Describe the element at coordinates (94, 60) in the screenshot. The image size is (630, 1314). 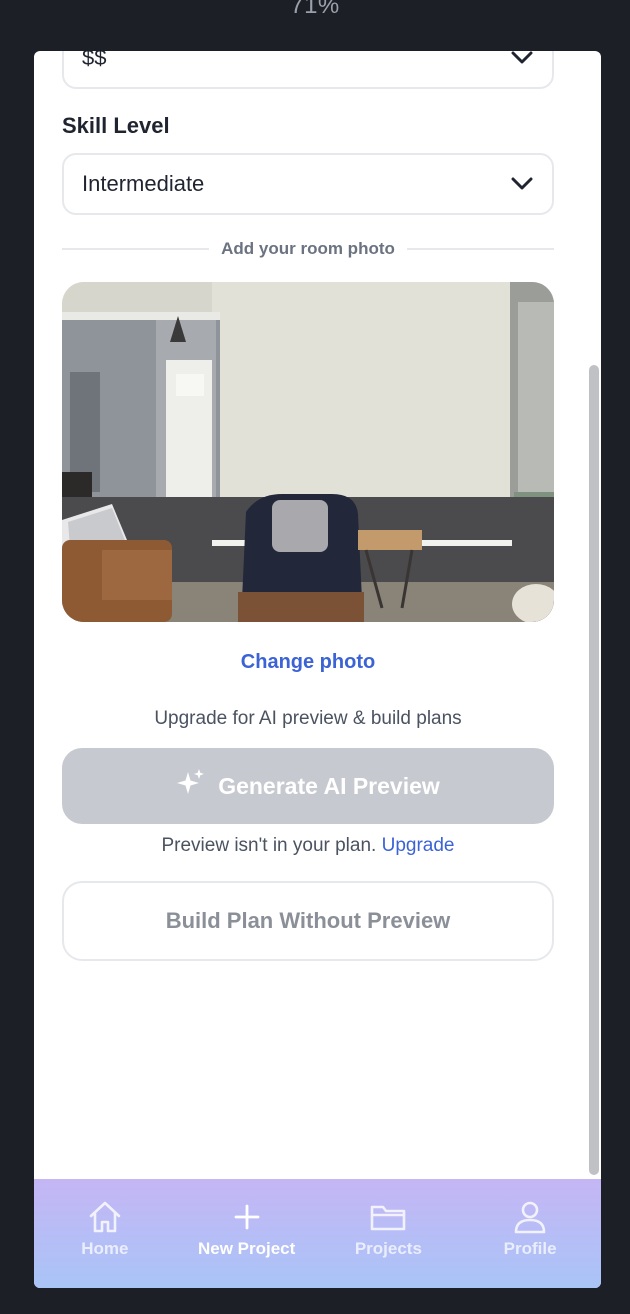
I see `budget-value: $$` at that location.